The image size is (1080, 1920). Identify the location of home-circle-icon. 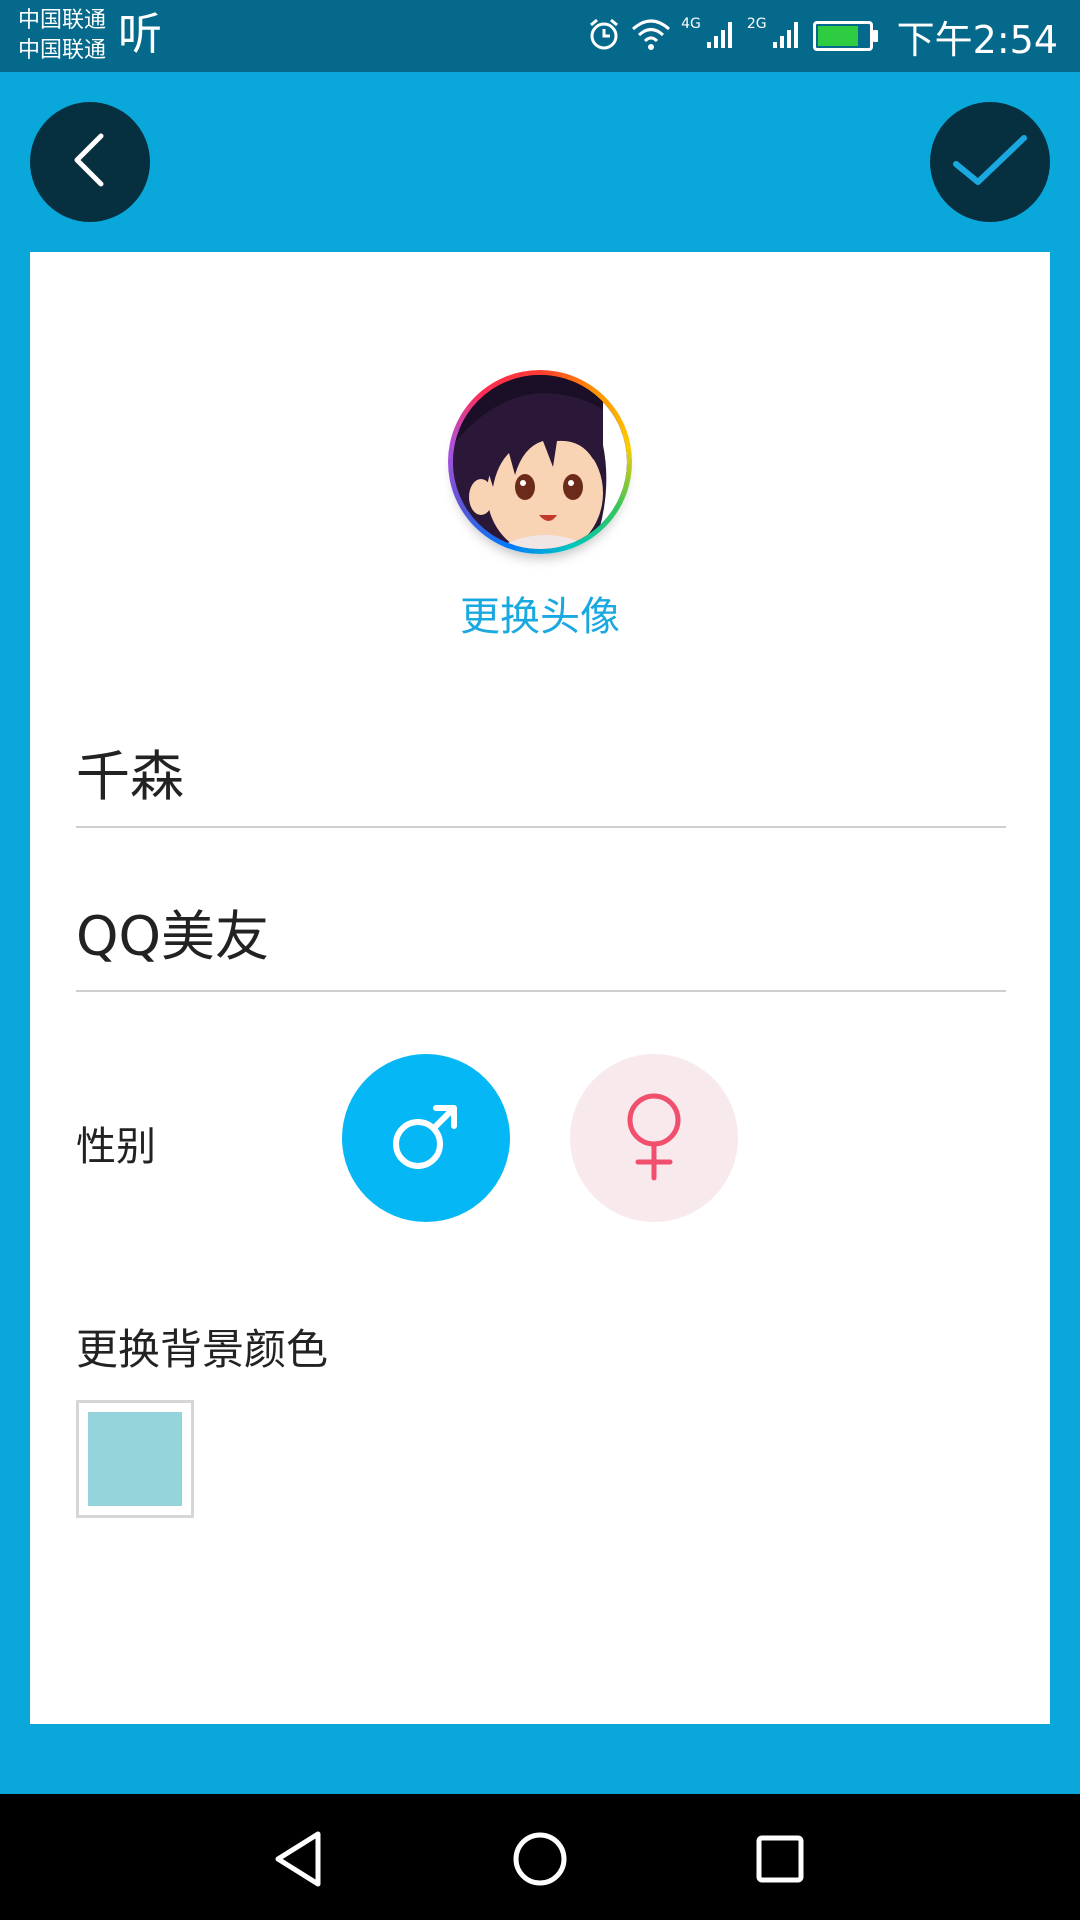
(540, 1859).